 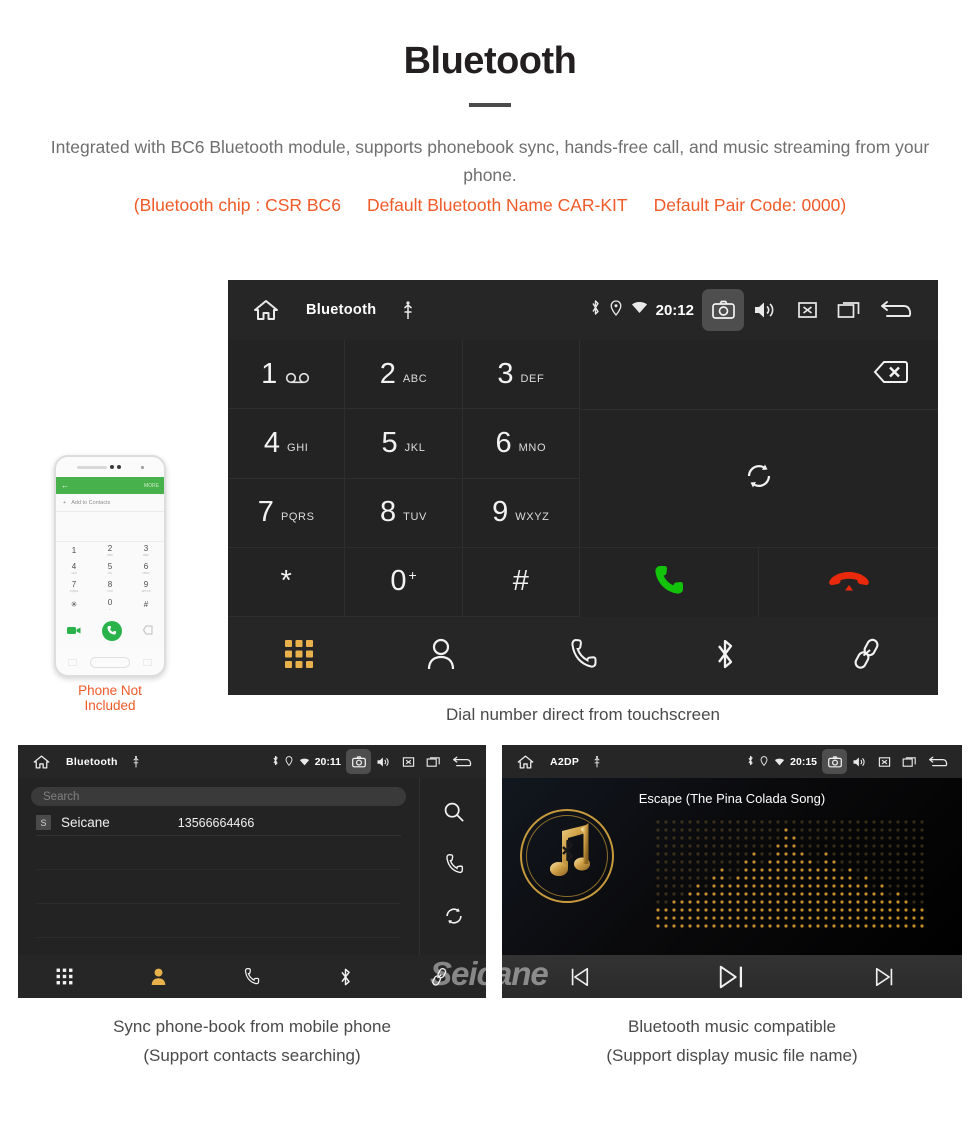 What do you see at coordinates (92, 761) in the screenshot?
I see `phonebook-title: Bluetooth` at bounding box center [92, 761].